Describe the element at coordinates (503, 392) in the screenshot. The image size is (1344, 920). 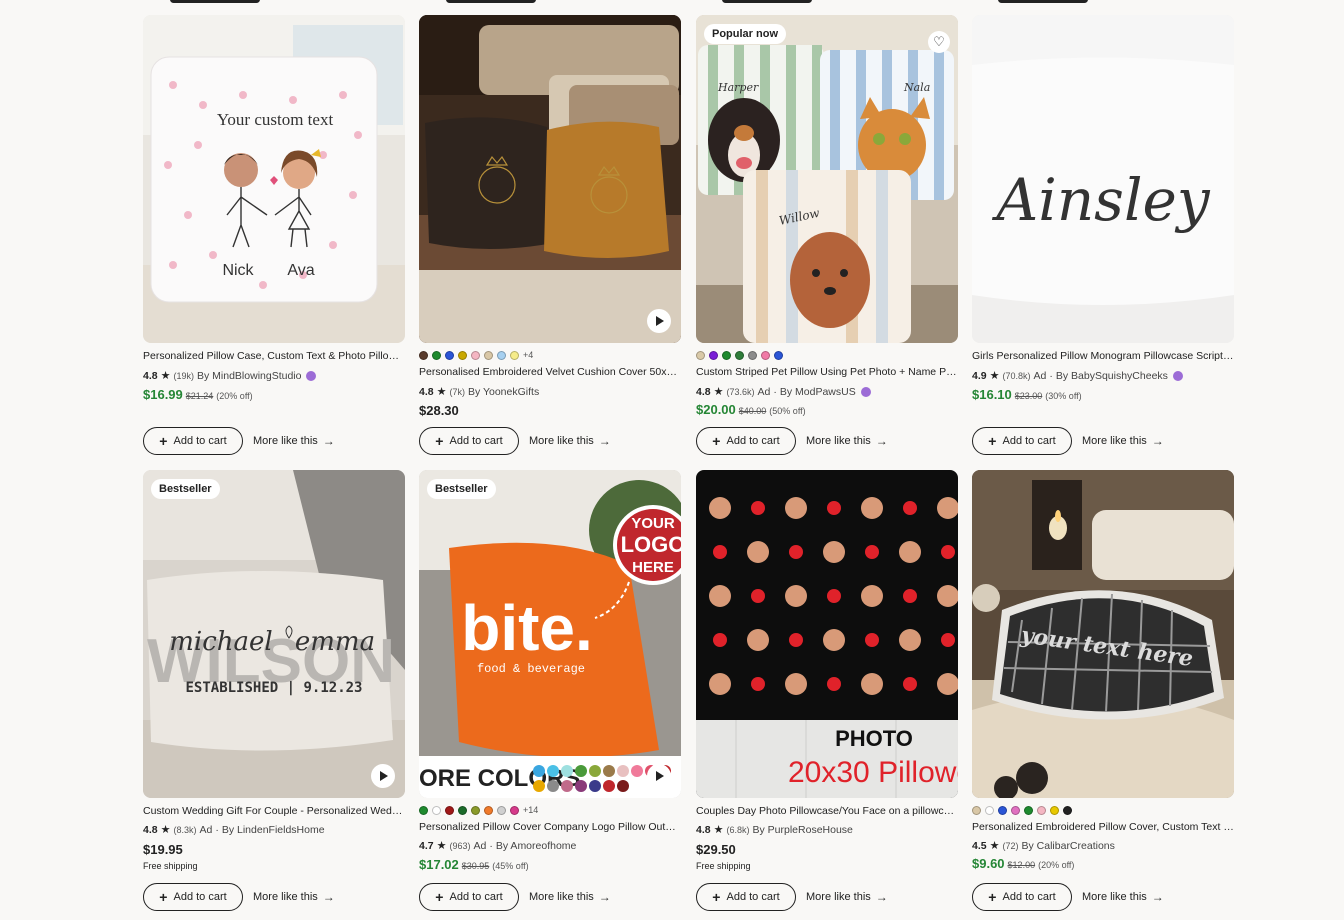
I see `shop-name: By YoonekGifts` at that location.